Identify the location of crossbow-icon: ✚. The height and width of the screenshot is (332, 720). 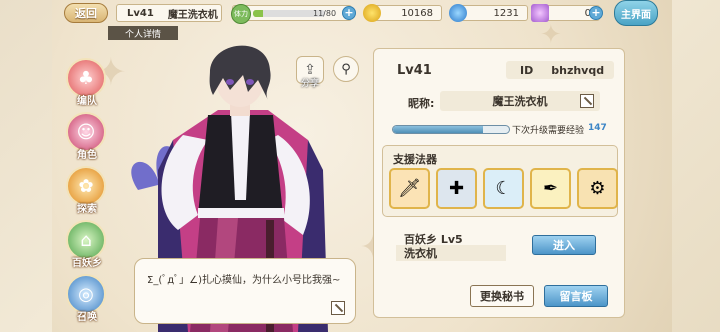
(456, 188).